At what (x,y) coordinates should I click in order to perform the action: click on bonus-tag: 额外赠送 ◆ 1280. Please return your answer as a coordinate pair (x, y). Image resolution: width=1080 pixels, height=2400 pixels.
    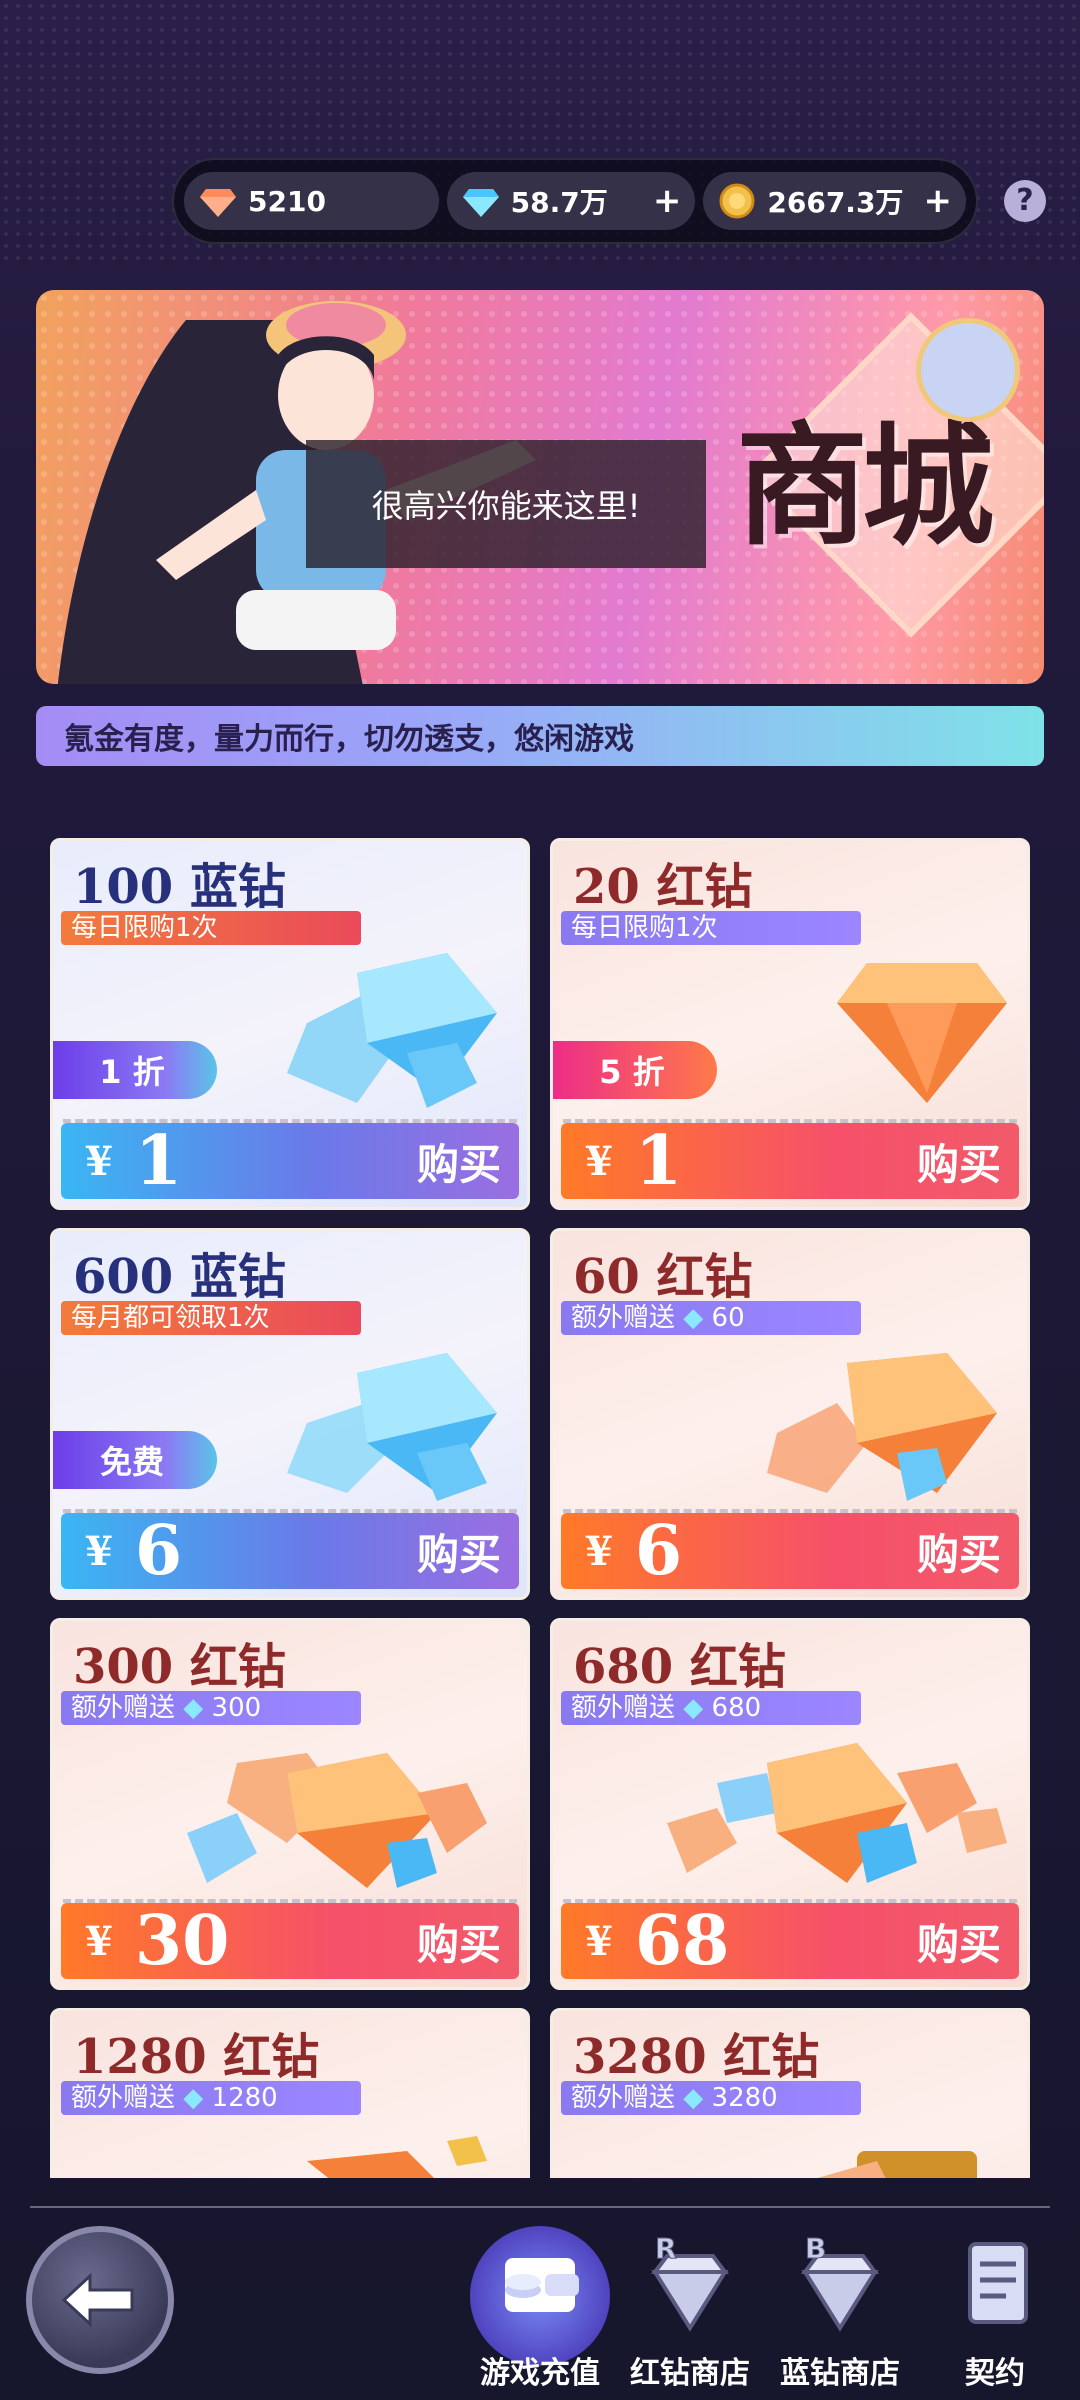
    Looking at the image, I should click on (211, 2098).